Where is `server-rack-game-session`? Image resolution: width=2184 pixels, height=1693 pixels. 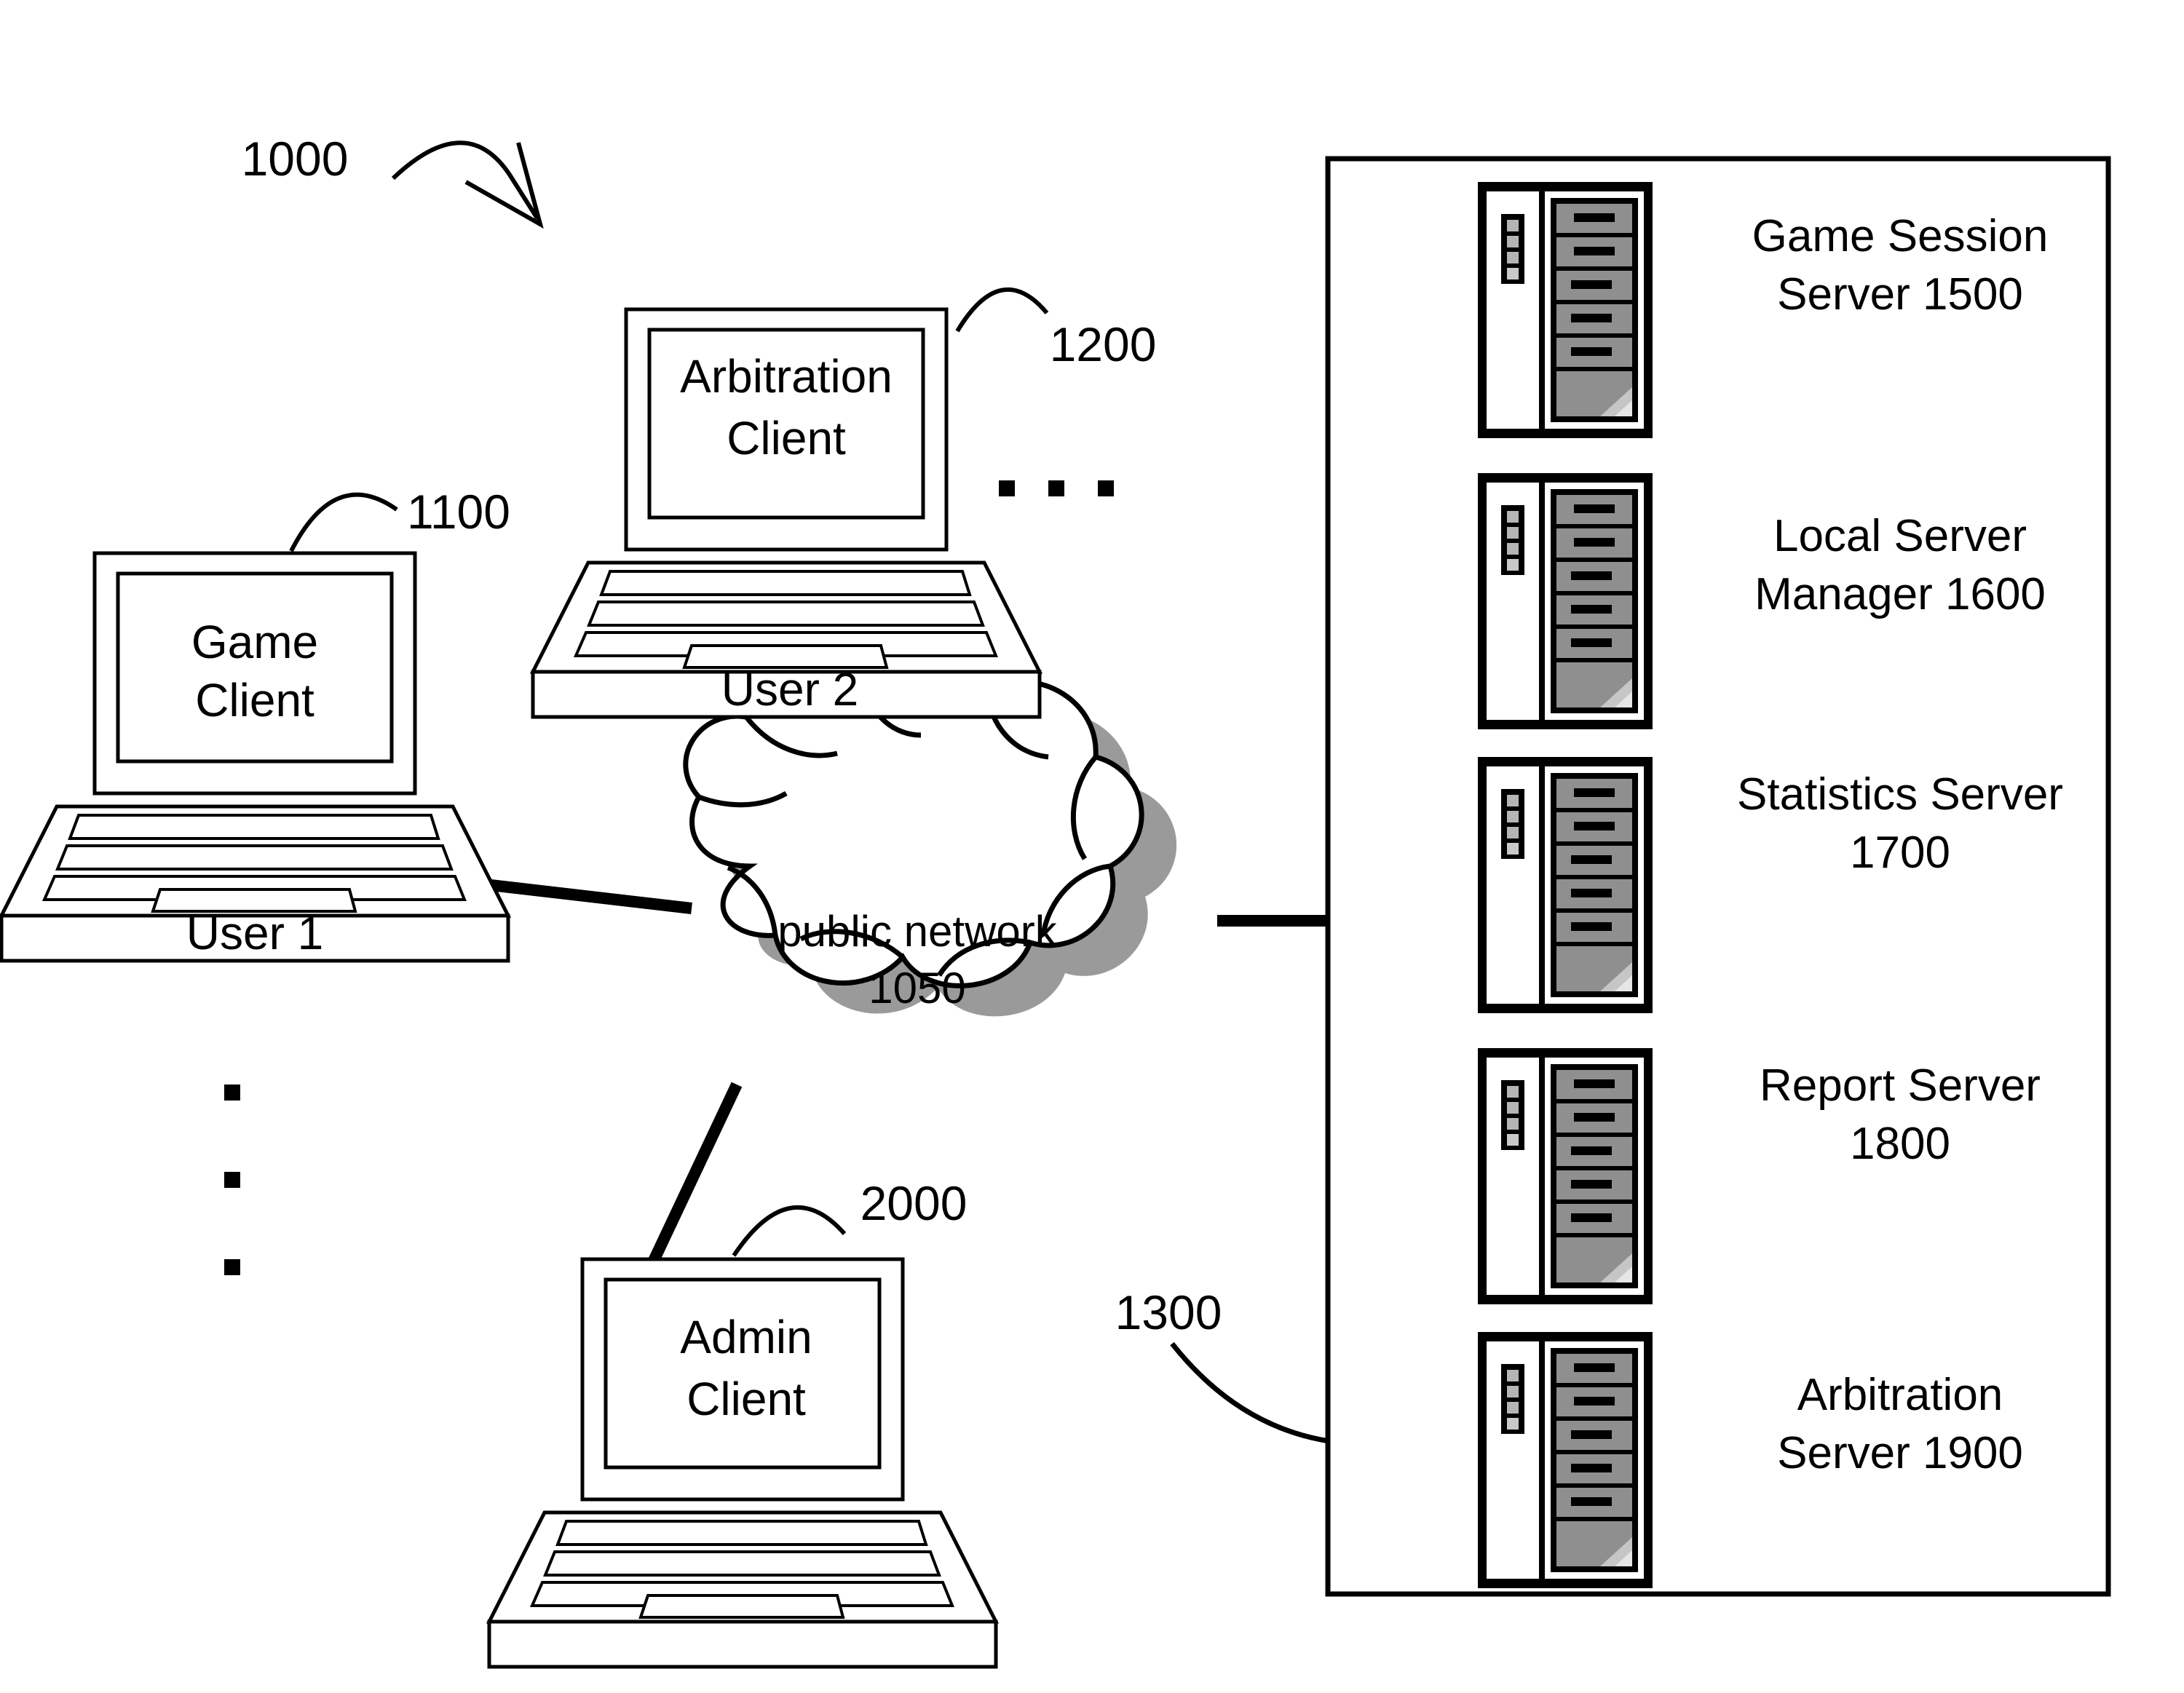
server-rack-game-session is located at coordinates (1565, 310).